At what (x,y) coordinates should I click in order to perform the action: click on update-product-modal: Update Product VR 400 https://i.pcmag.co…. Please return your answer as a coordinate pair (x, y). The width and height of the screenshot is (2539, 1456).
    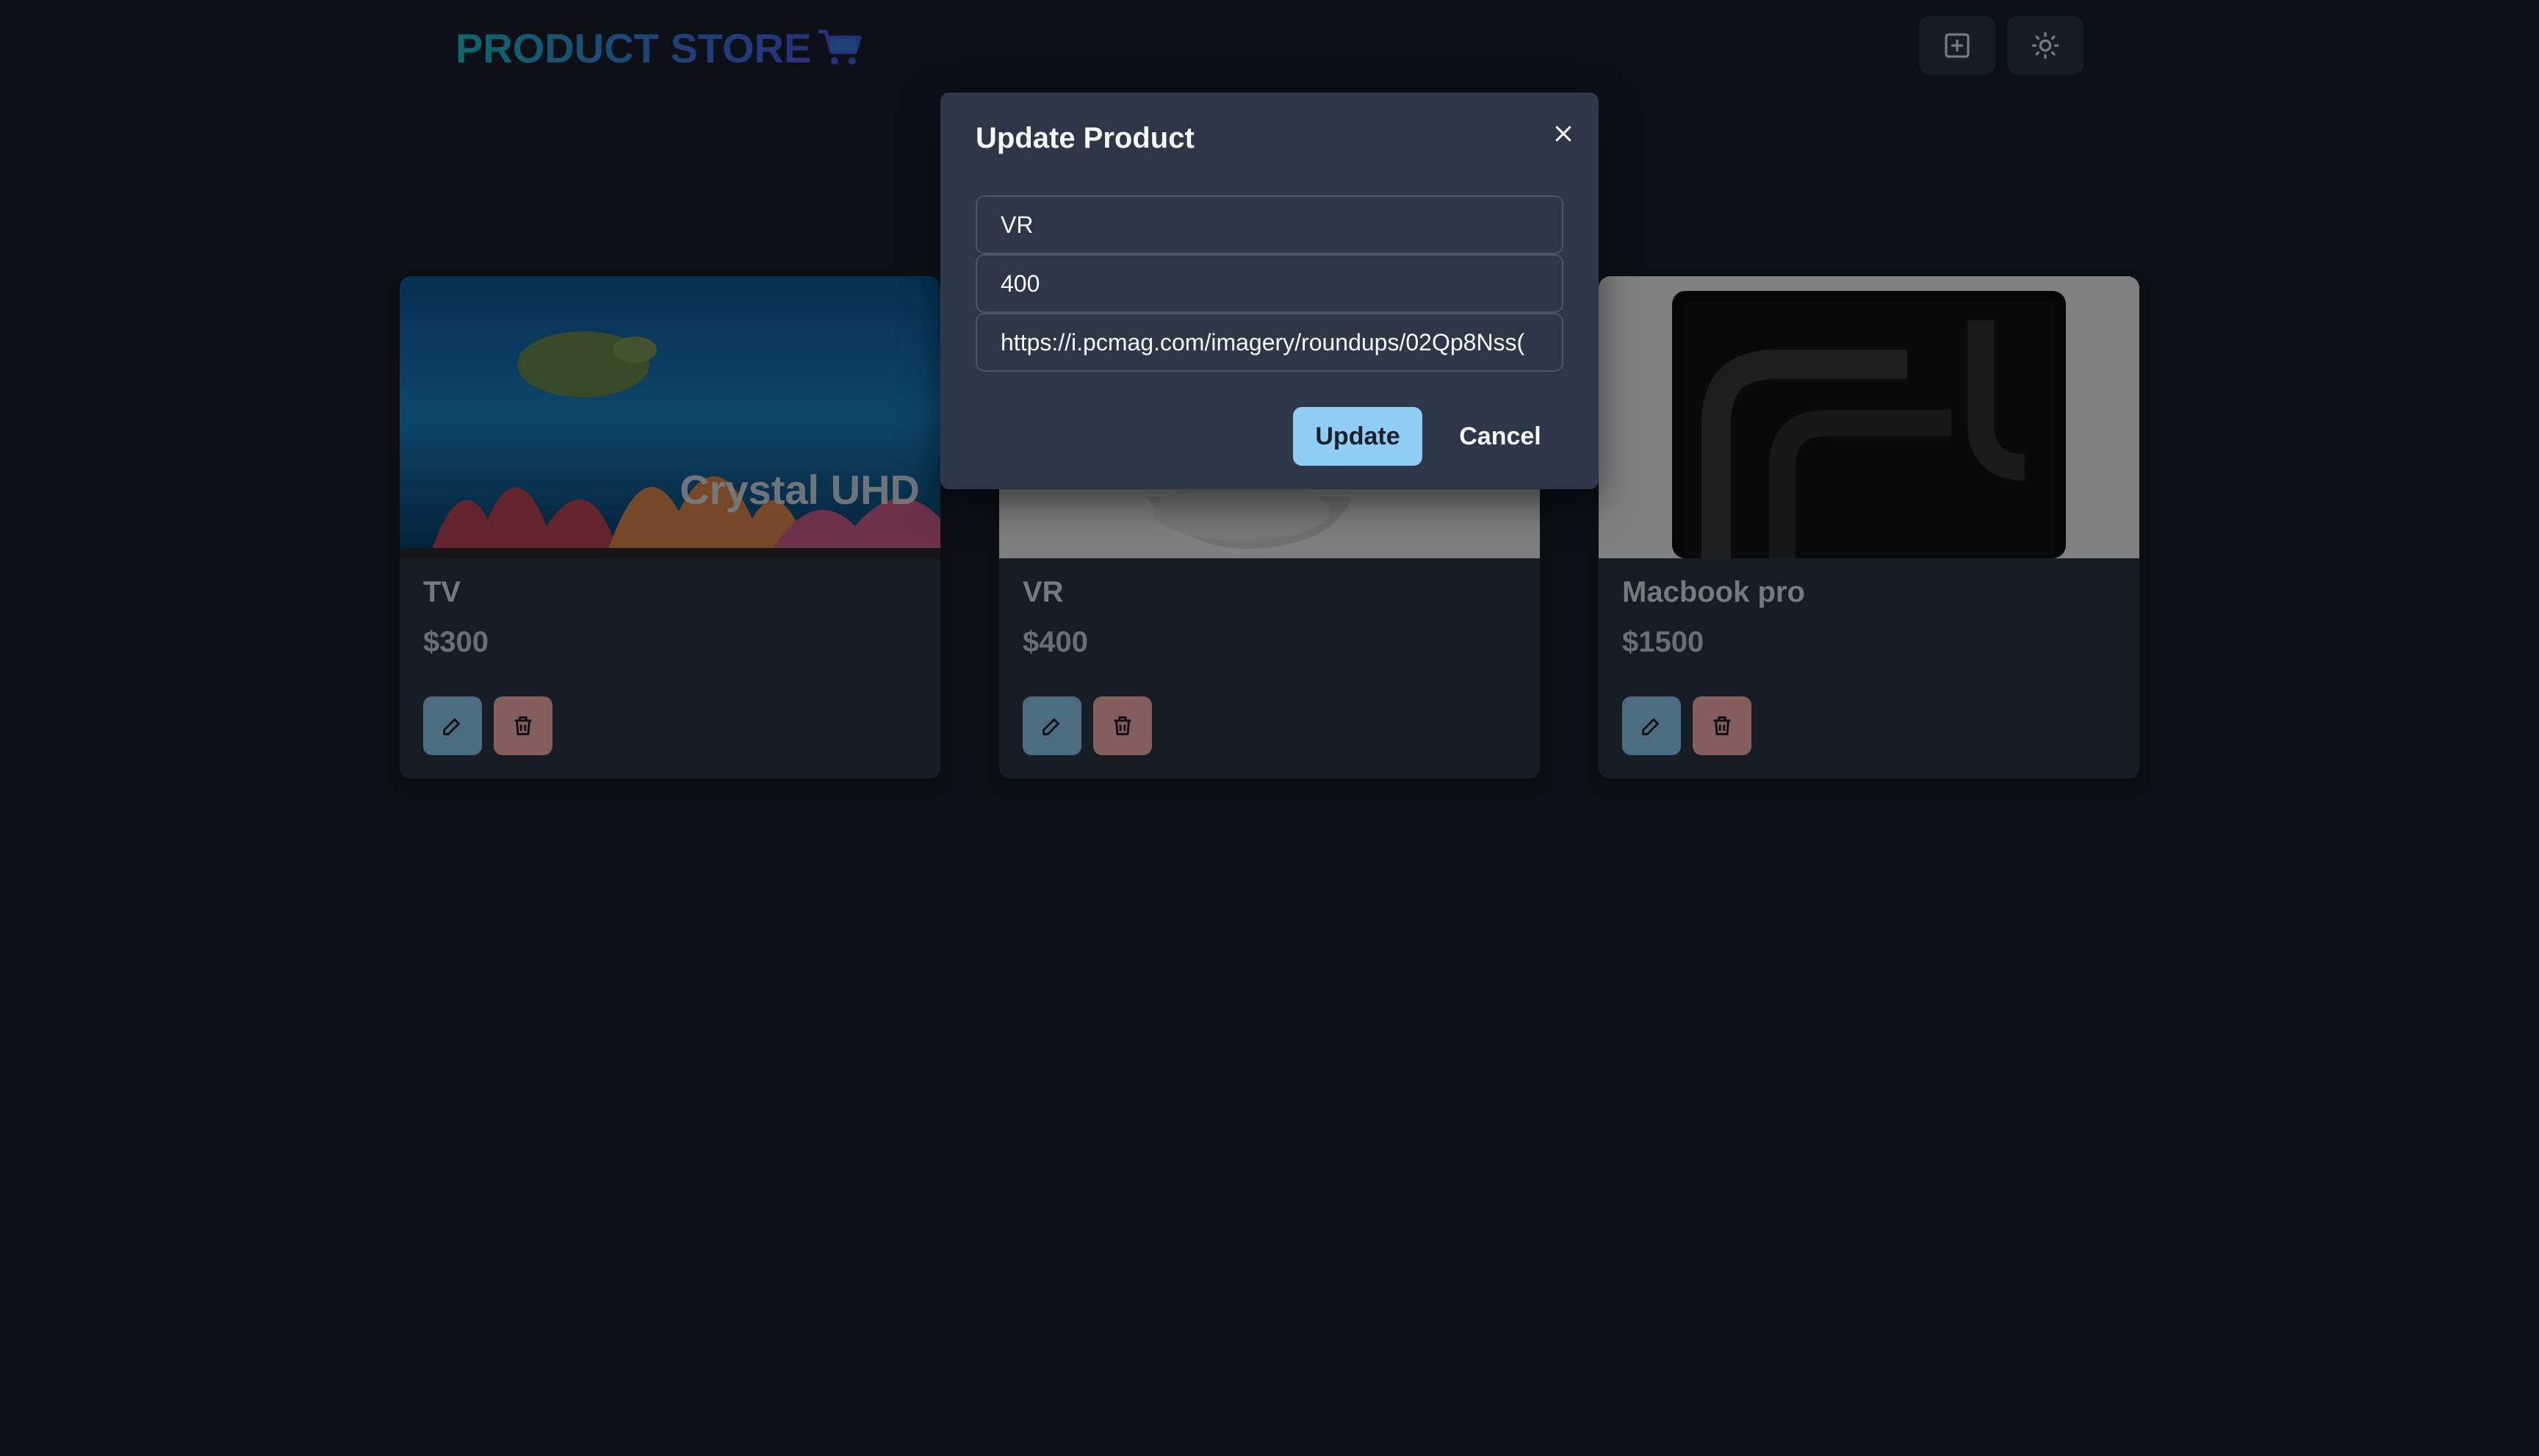
    Looking at the image, I should click on (1269, 291).